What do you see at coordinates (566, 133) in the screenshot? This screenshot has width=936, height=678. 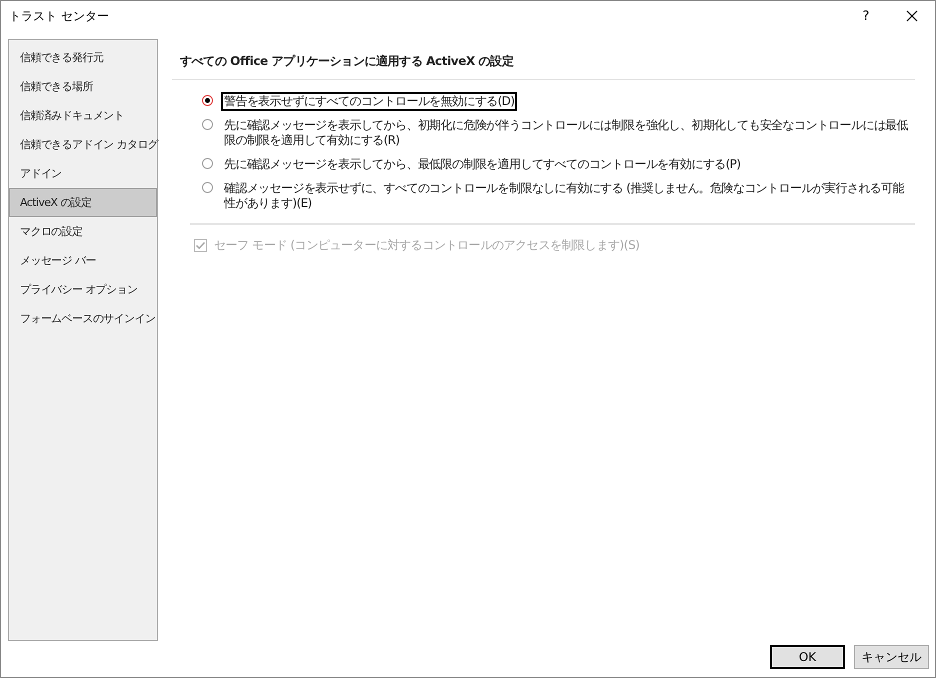 I see `option-label: 先に確認メッセージを表示してから、初期化に危険が伴うコントロールには制限を強化し、初期化しても安全なコントロールには最低限の制限を適用して有効にする(R)` at bounding box center [566, 133].